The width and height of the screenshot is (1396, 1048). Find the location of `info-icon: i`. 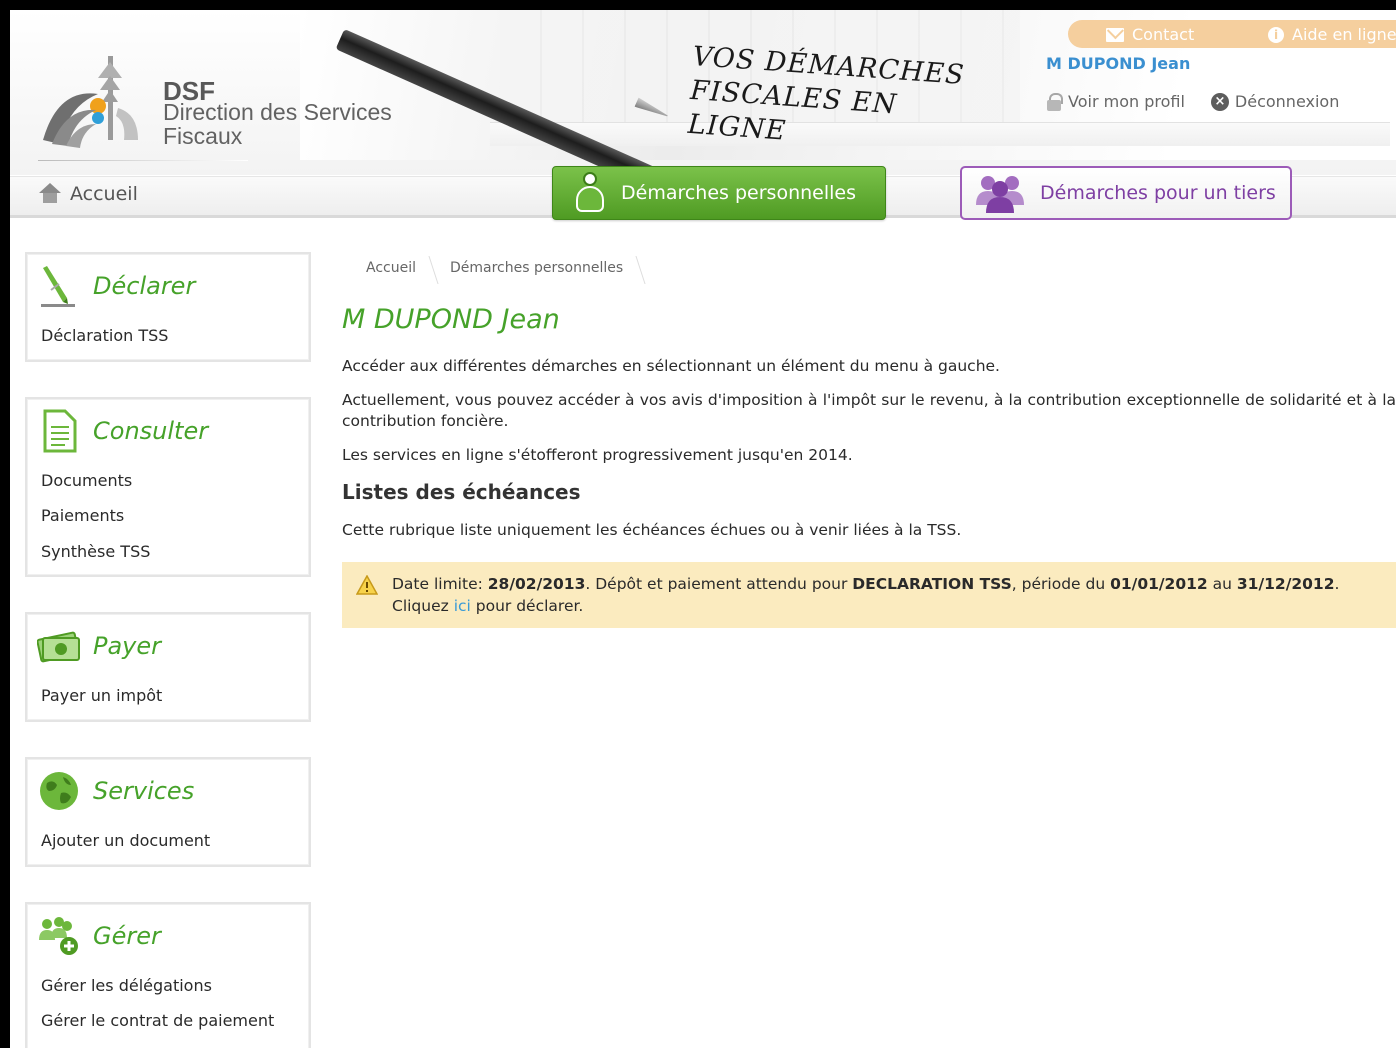

info-icon: i is located at coordinates (1276, 34).